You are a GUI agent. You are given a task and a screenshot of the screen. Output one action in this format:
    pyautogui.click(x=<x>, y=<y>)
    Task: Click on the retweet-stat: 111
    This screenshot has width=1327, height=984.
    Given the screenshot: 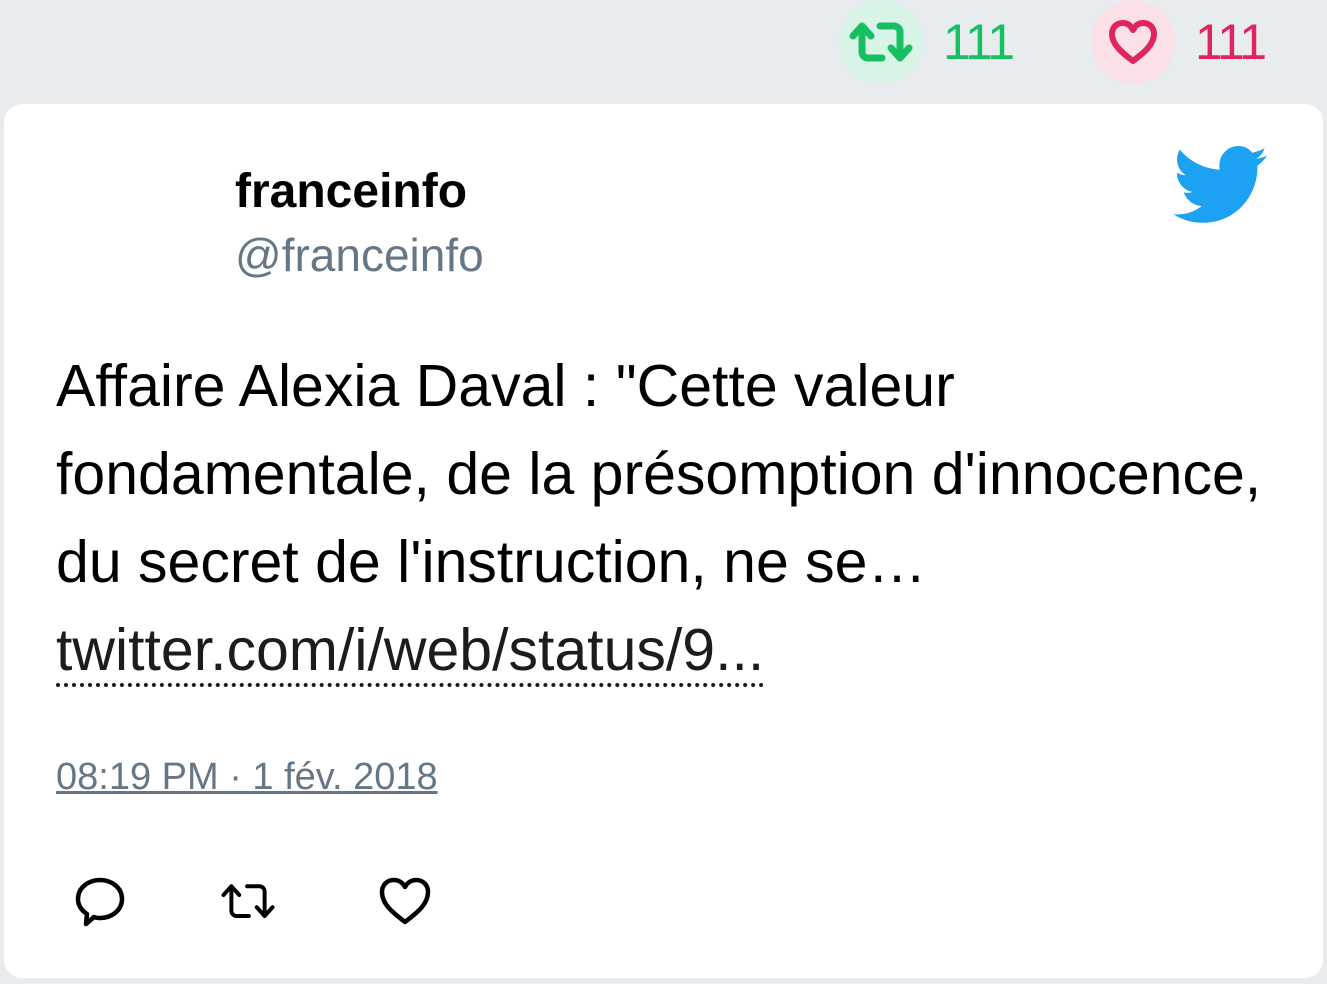 What is the action you would take?
    pyautogui.click(x=927, y=42)
    